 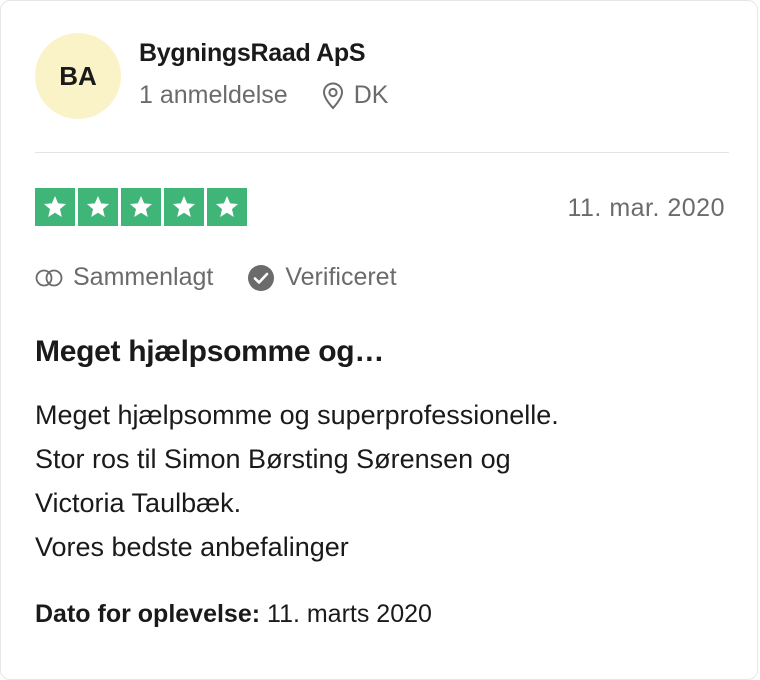 What do you see at coordinates (213, 95) in the screenshot?
I see `review-count: 1 anmeldelse` at bounding box center [213, 95].